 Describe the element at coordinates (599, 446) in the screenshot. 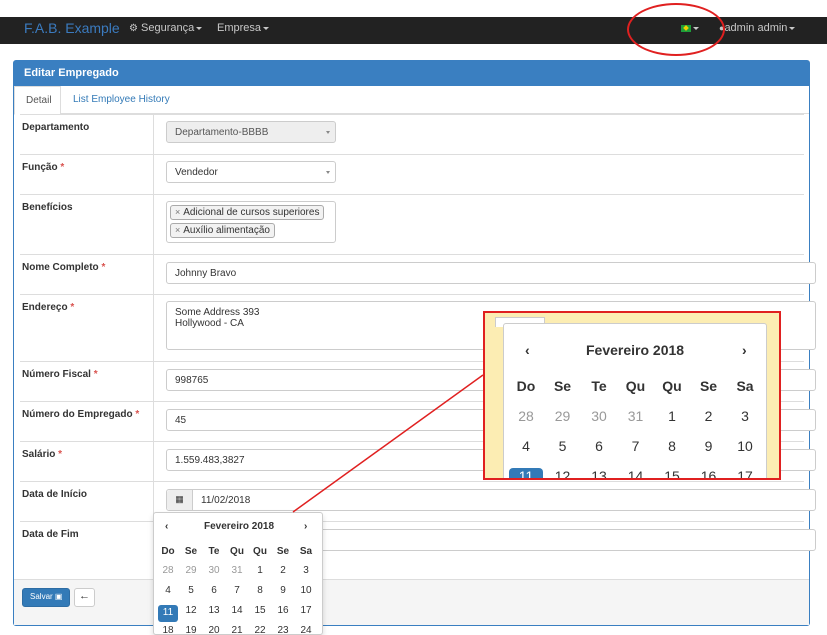

I see `calendar-day: 6` at that location.